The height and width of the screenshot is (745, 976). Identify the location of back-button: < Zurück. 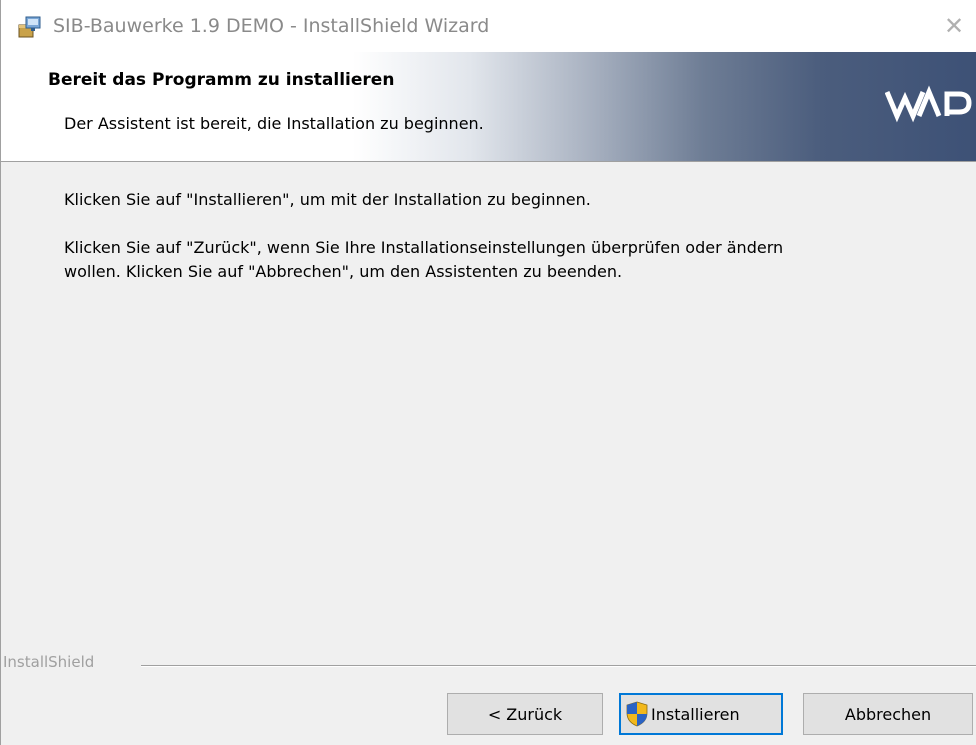
(525, 714).